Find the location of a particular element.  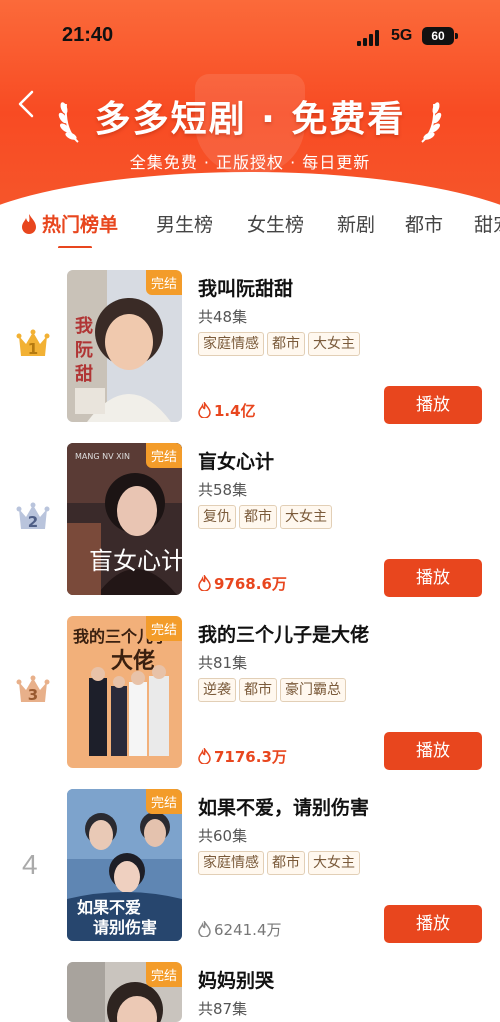

view-count: 6241.4万 is located at coordinates (240, 929).